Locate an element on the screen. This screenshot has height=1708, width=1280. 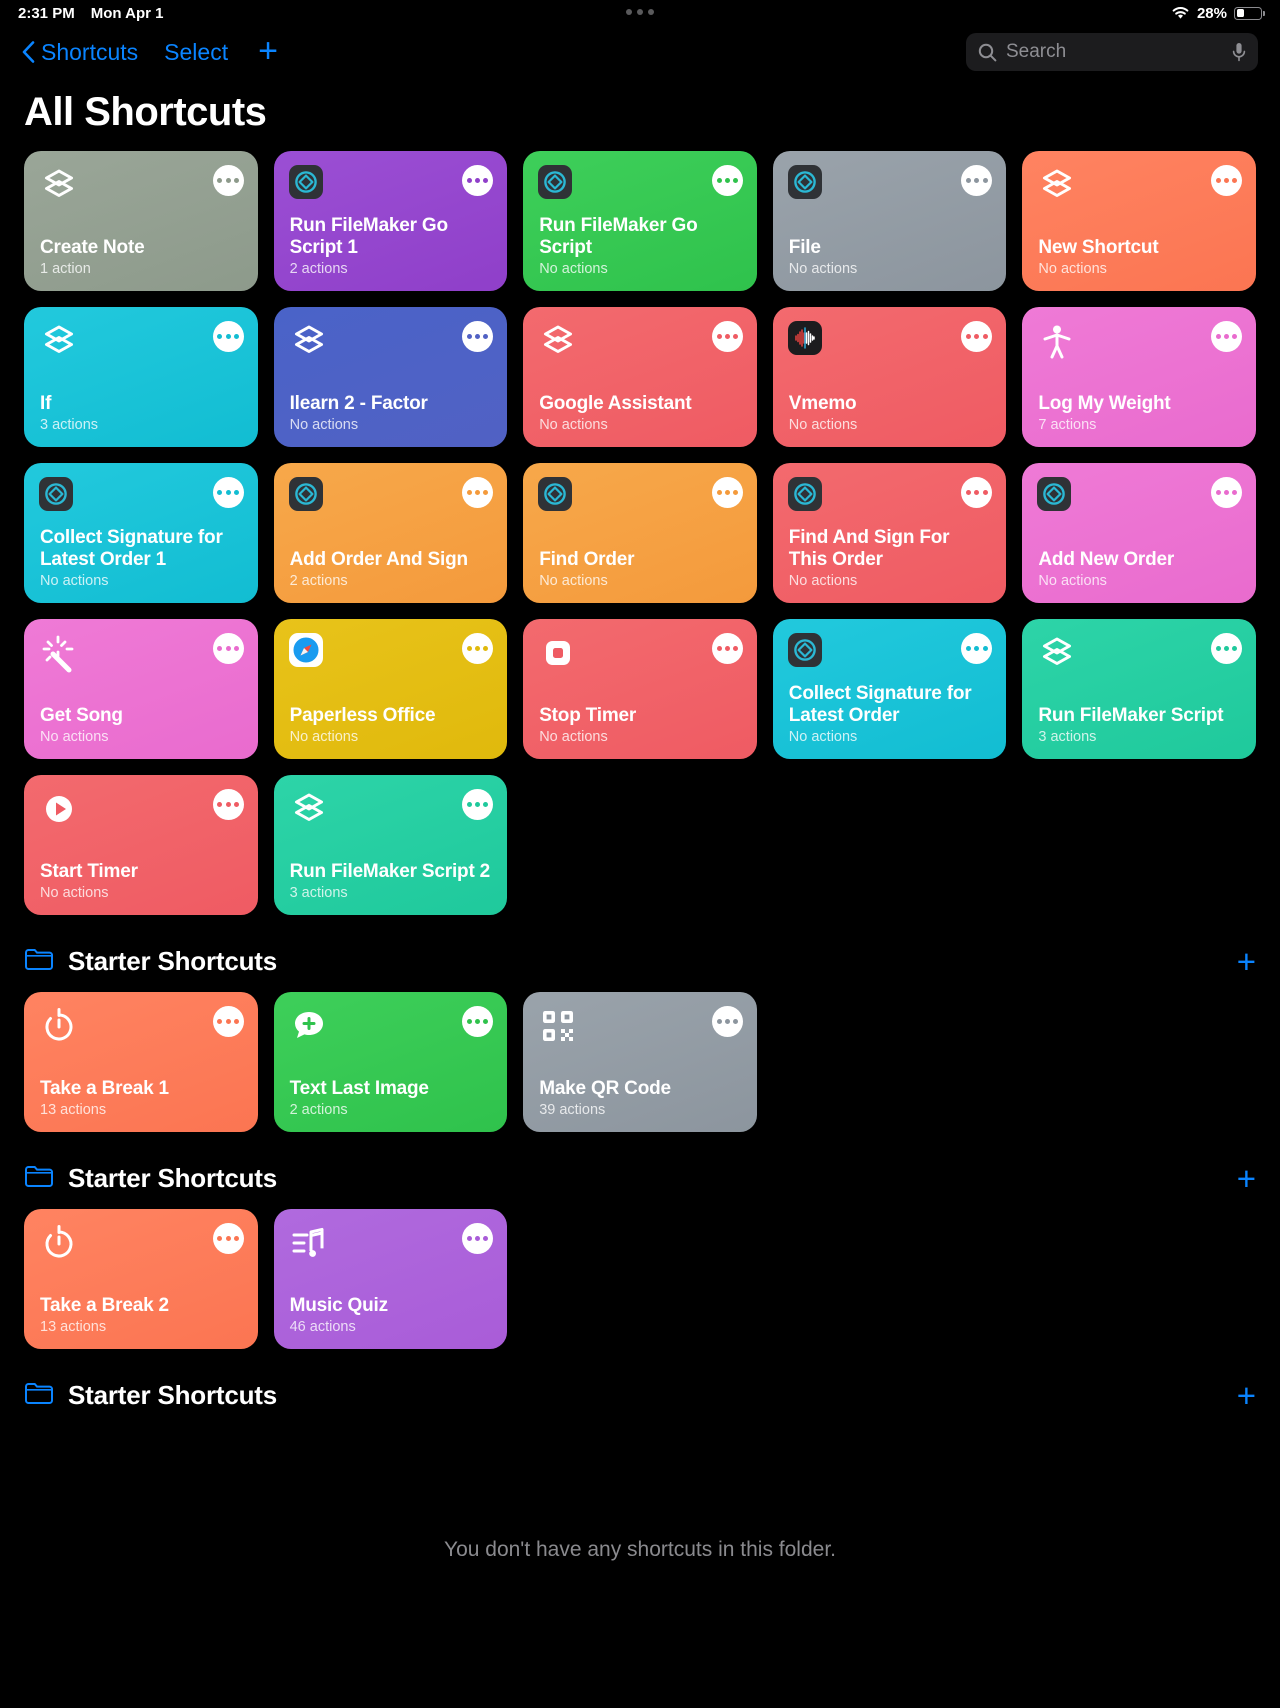
shortcut-tile: Text Last Image 2 actions is located at coordinates (390, 1062).